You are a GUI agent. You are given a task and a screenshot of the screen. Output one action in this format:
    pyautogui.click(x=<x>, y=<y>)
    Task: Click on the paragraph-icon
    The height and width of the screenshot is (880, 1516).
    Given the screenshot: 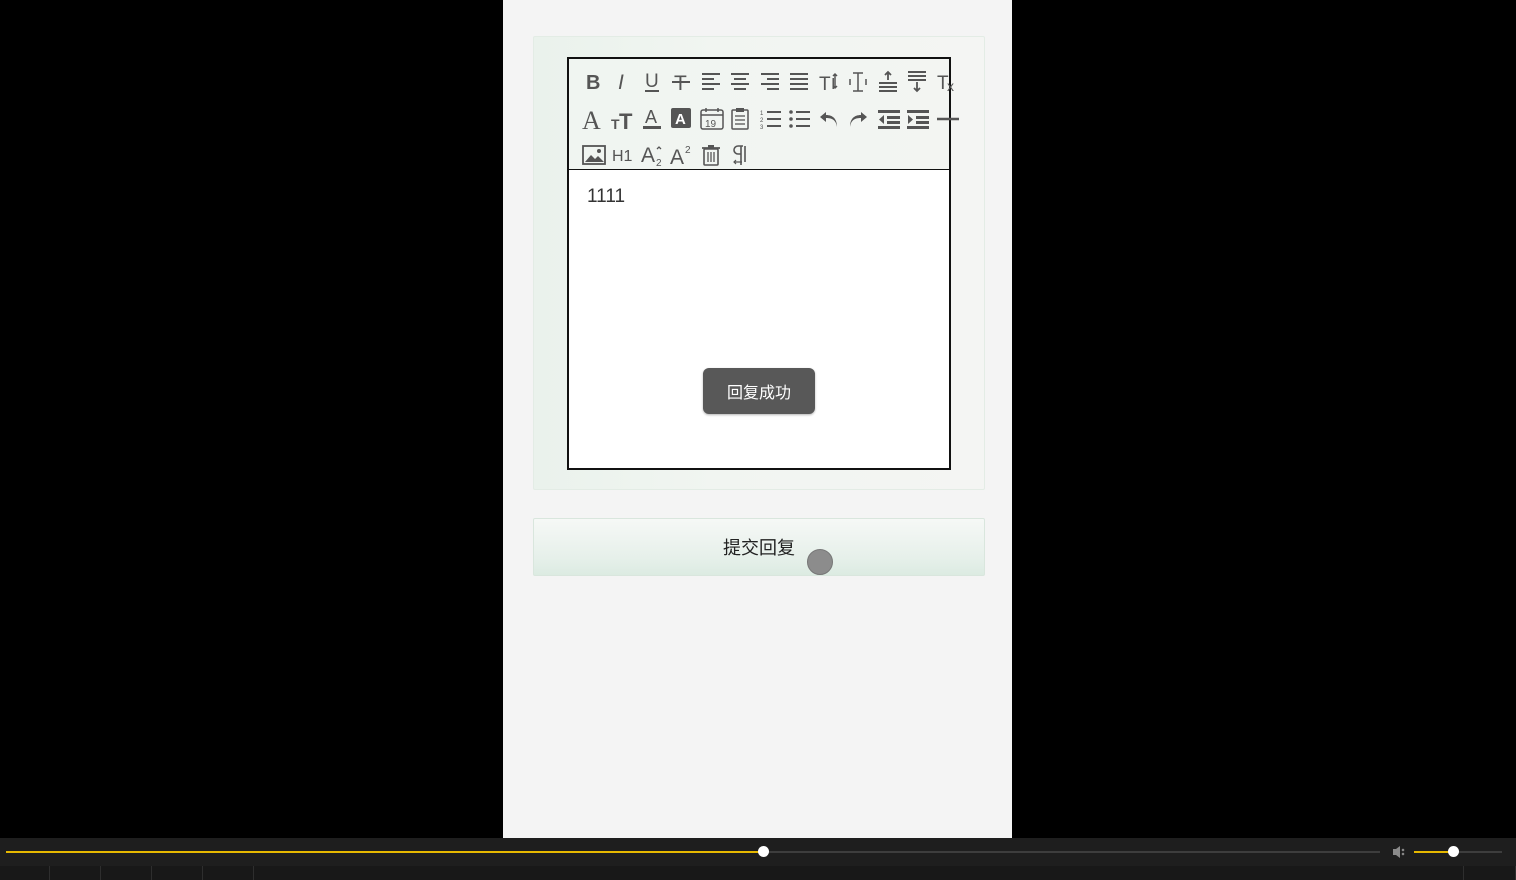 What is the action you would take?
    pyautogui.click(x=740, y=155)
    